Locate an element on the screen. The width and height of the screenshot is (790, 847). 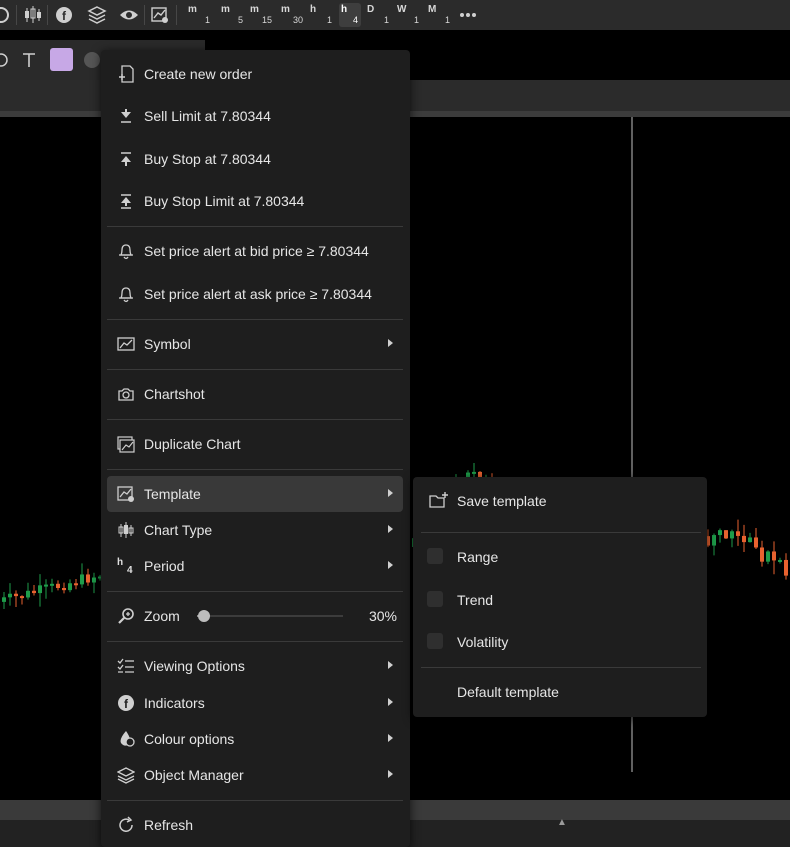
chartshot-item: Chartshot is located at coordinates (255, 394).